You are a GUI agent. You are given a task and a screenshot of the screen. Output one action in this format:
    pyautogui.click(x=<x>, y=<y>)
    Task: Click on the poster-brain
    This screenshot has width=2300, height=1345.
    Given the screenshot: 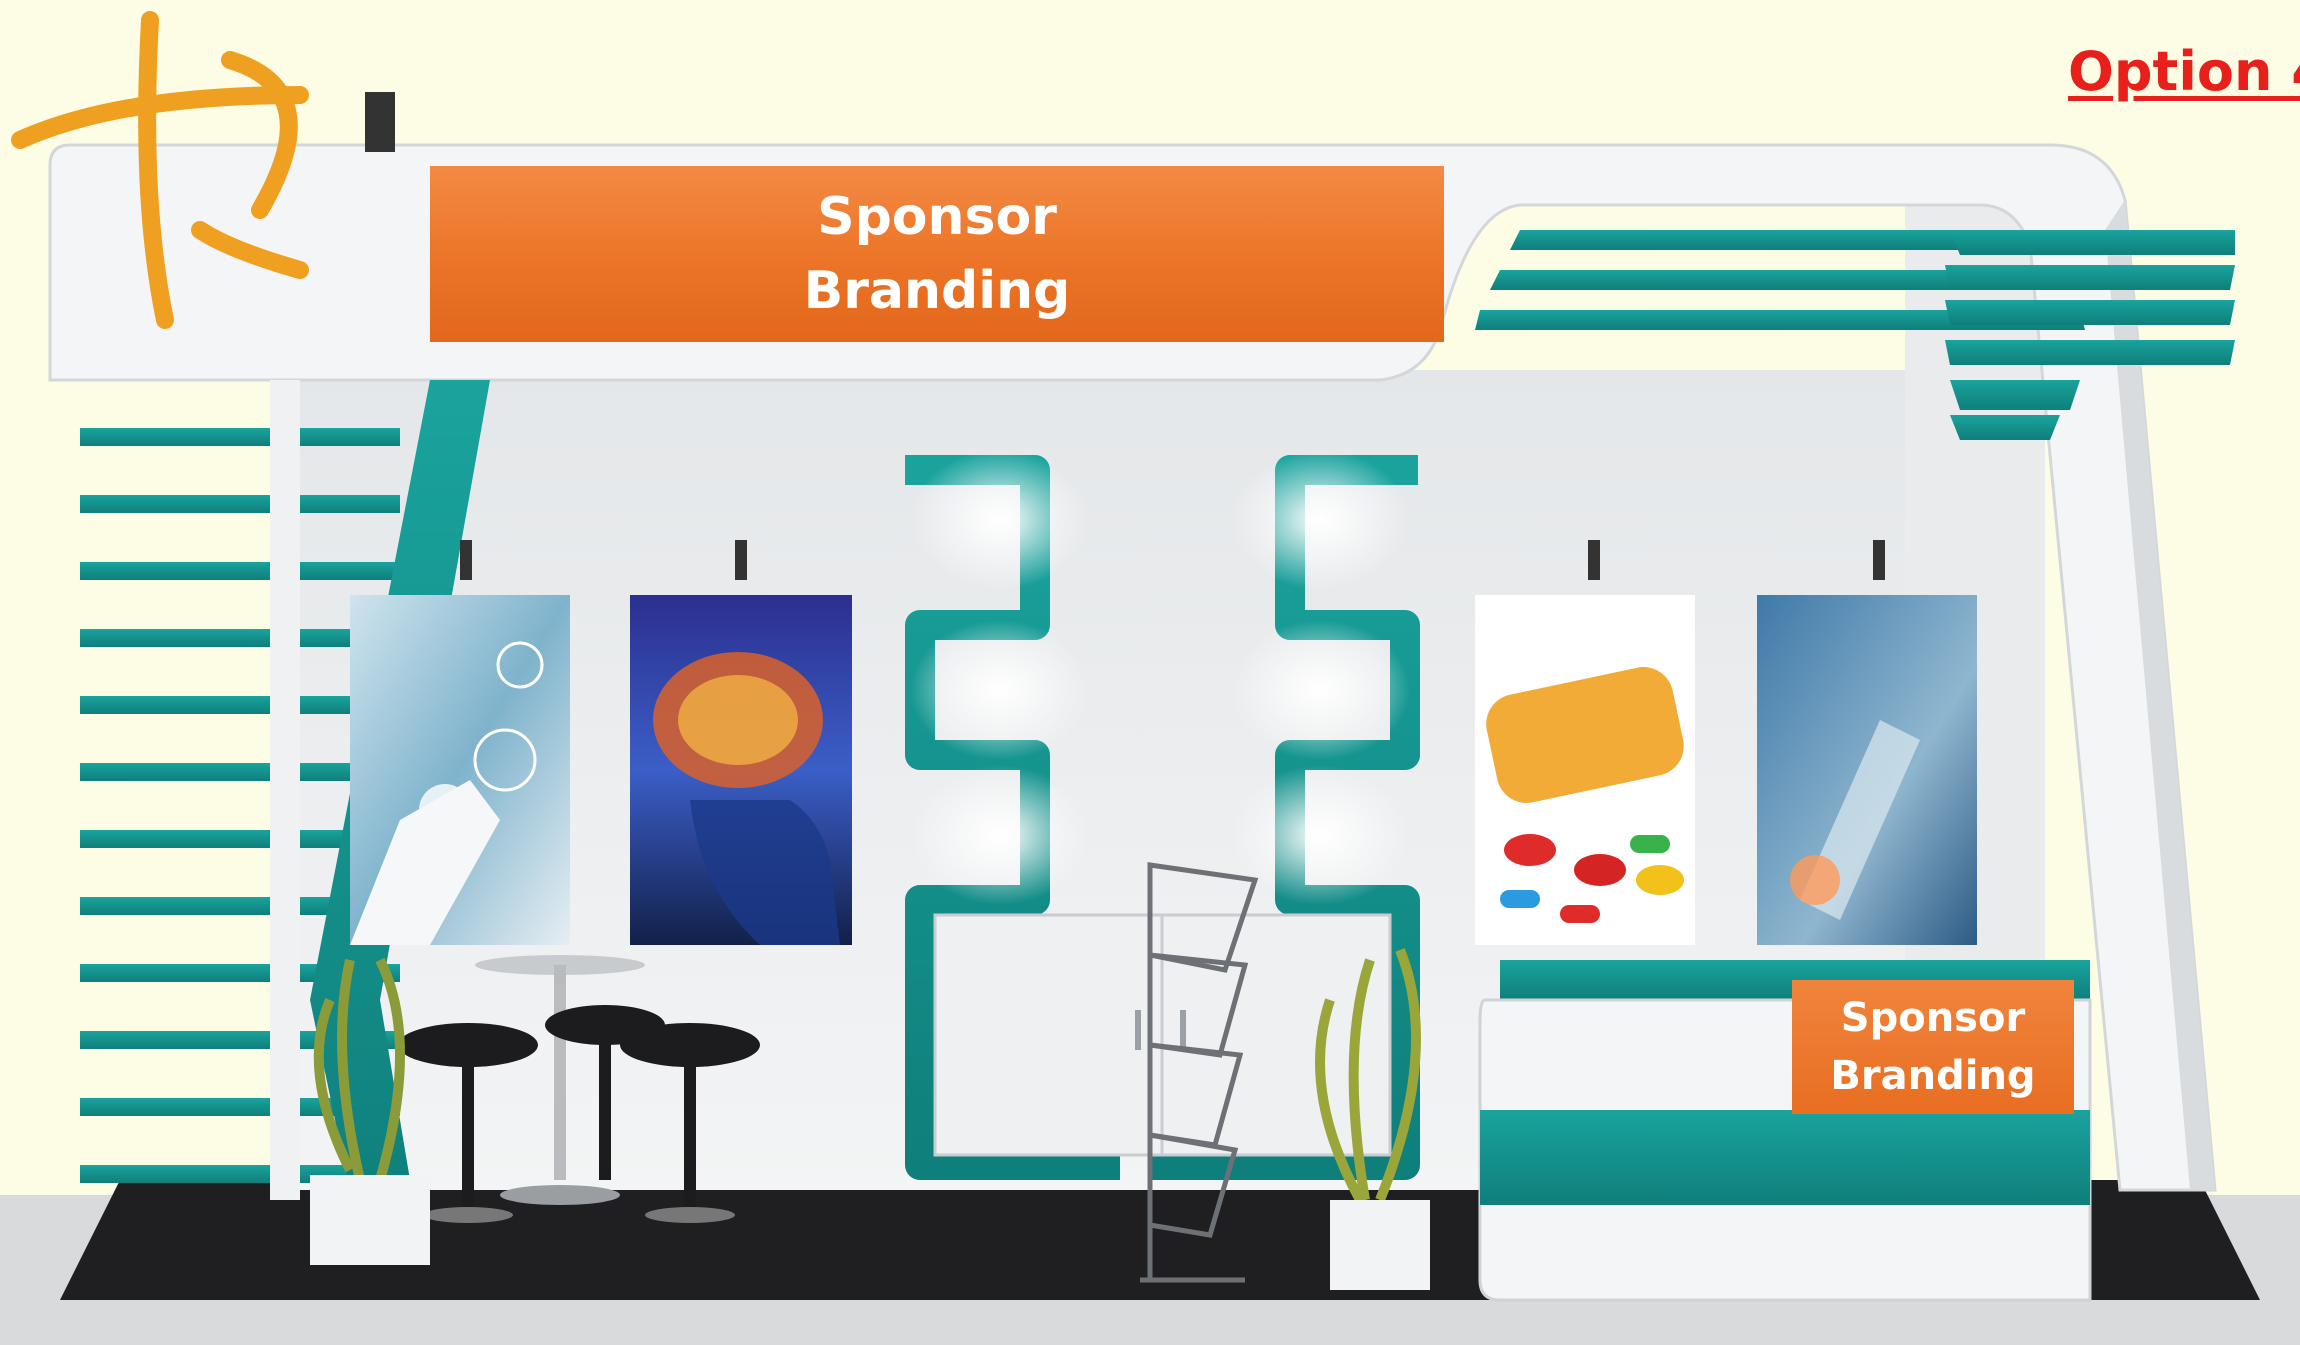 What is the action you would take?
    pyautogui.click(x=741, y=770)
    